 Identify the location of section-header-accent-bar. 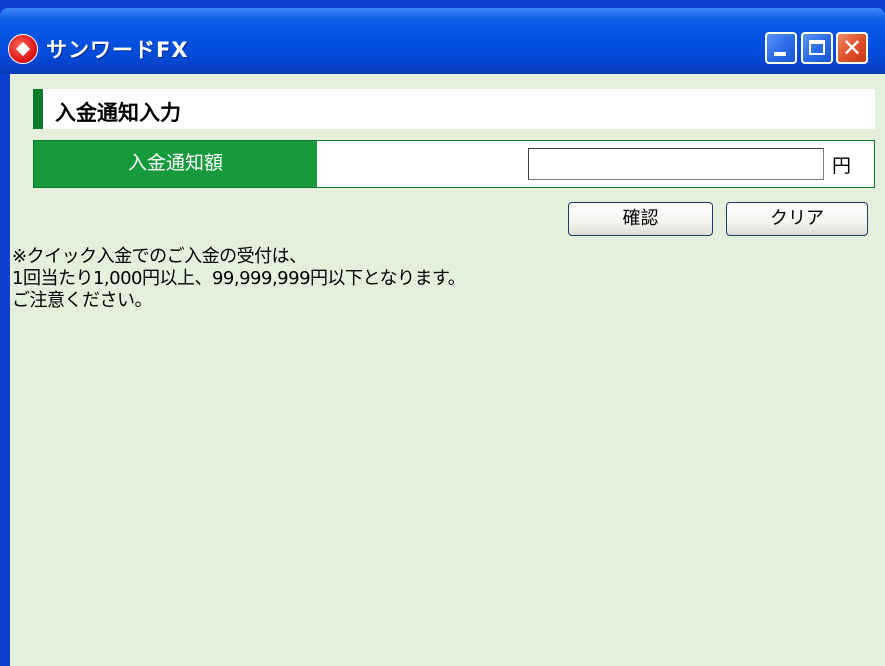
(38, 109).